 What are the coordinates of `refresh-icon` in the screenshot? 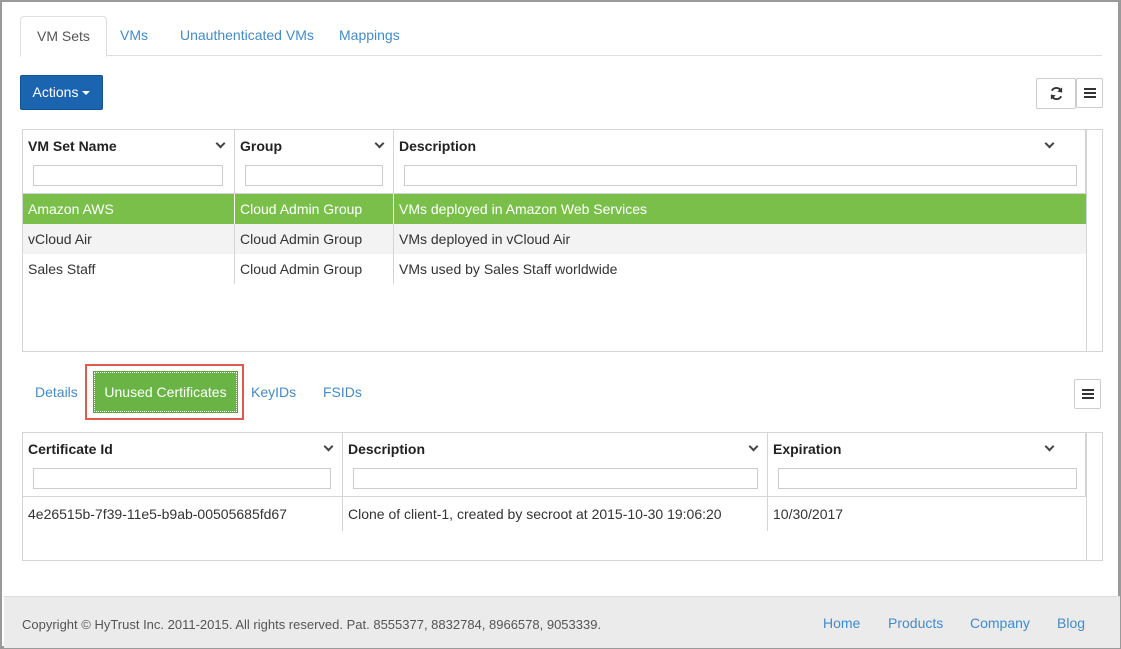 It's located at (1056, 93).